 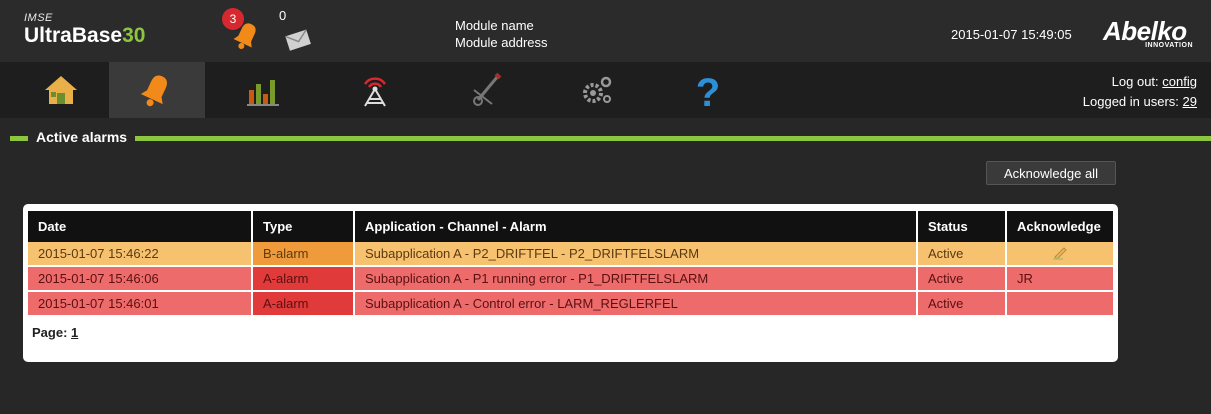 I want to click on row-acknowledge: JR, so click(x=1059, y=279).